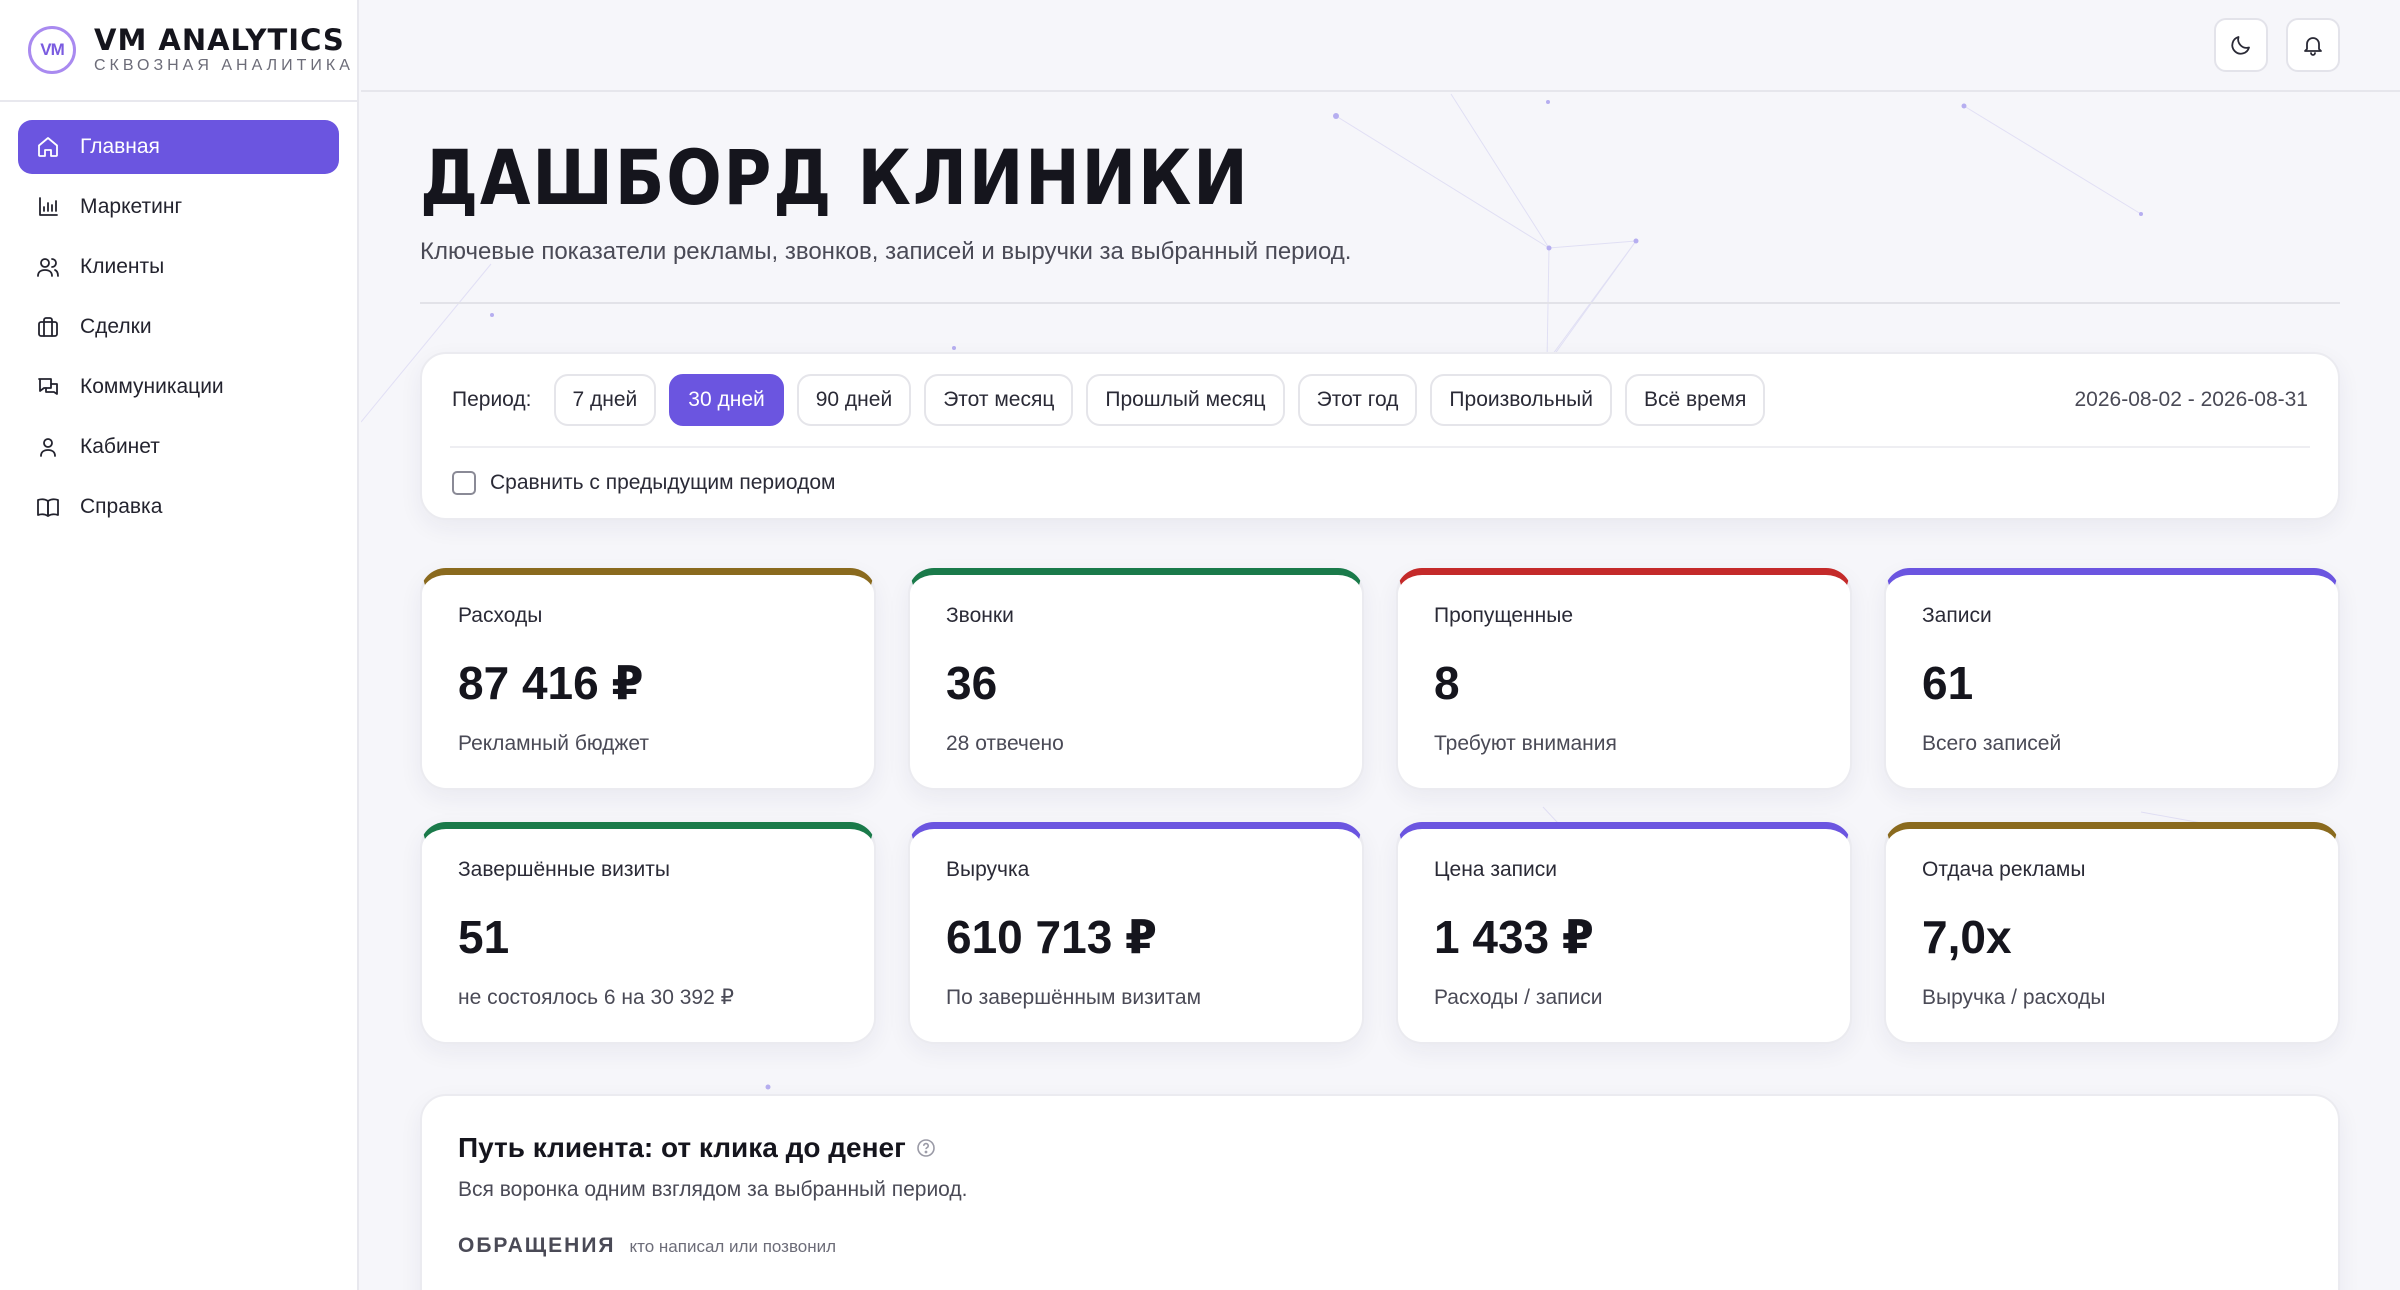  What do you see at coordinates (980, 615) in the screenshot?
I see `kpi-label: Звонки` at bounding box center [980, 615].